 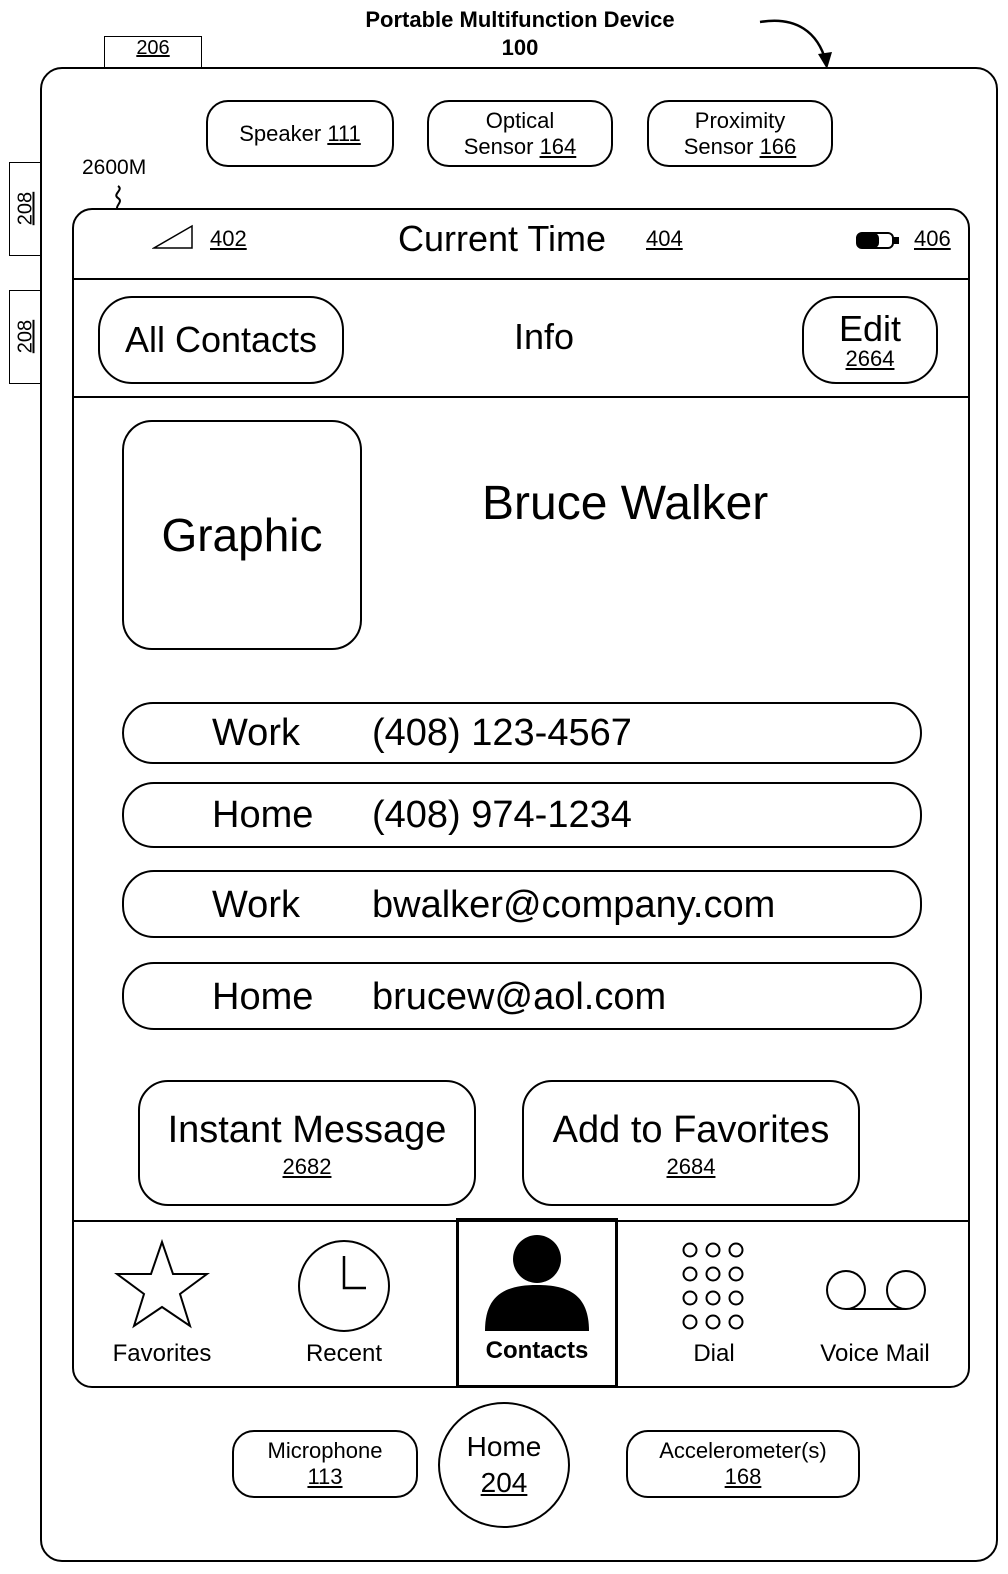 I want to click on proximity-sensor-line2: Sensor, so click(x=718, y=146).